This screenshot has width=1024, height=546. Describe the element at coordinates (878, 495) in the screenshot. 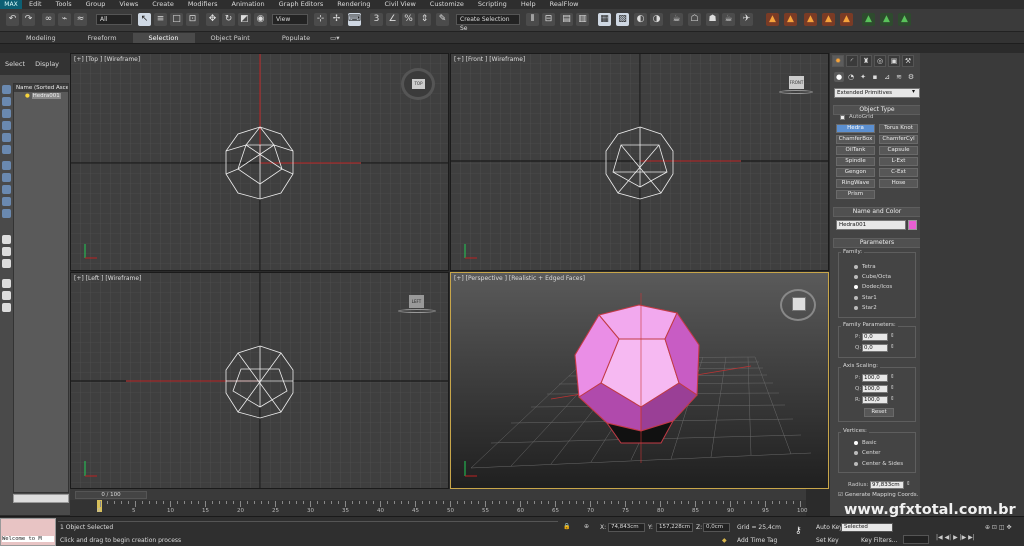

I see `gen-mapping-checkbox: ☑ Generate Mapping Coords.` at that location.